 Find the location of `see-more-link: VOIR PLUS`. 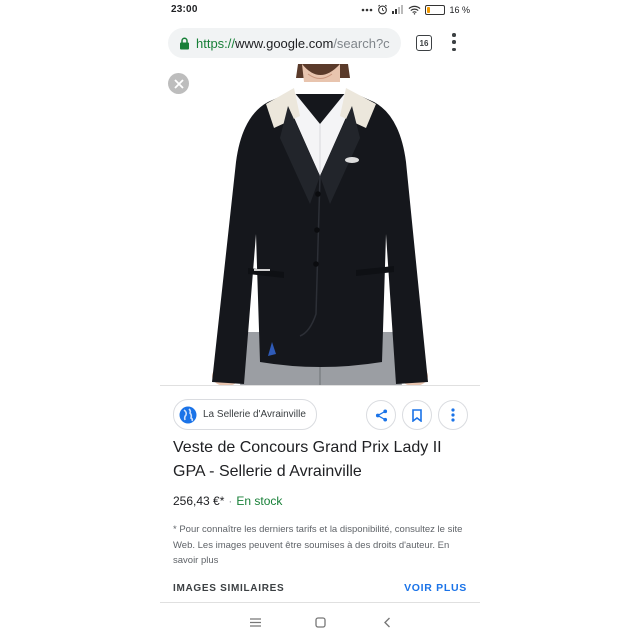

see-more-link: VOIR PLUS is located at coordinates (435, 588).